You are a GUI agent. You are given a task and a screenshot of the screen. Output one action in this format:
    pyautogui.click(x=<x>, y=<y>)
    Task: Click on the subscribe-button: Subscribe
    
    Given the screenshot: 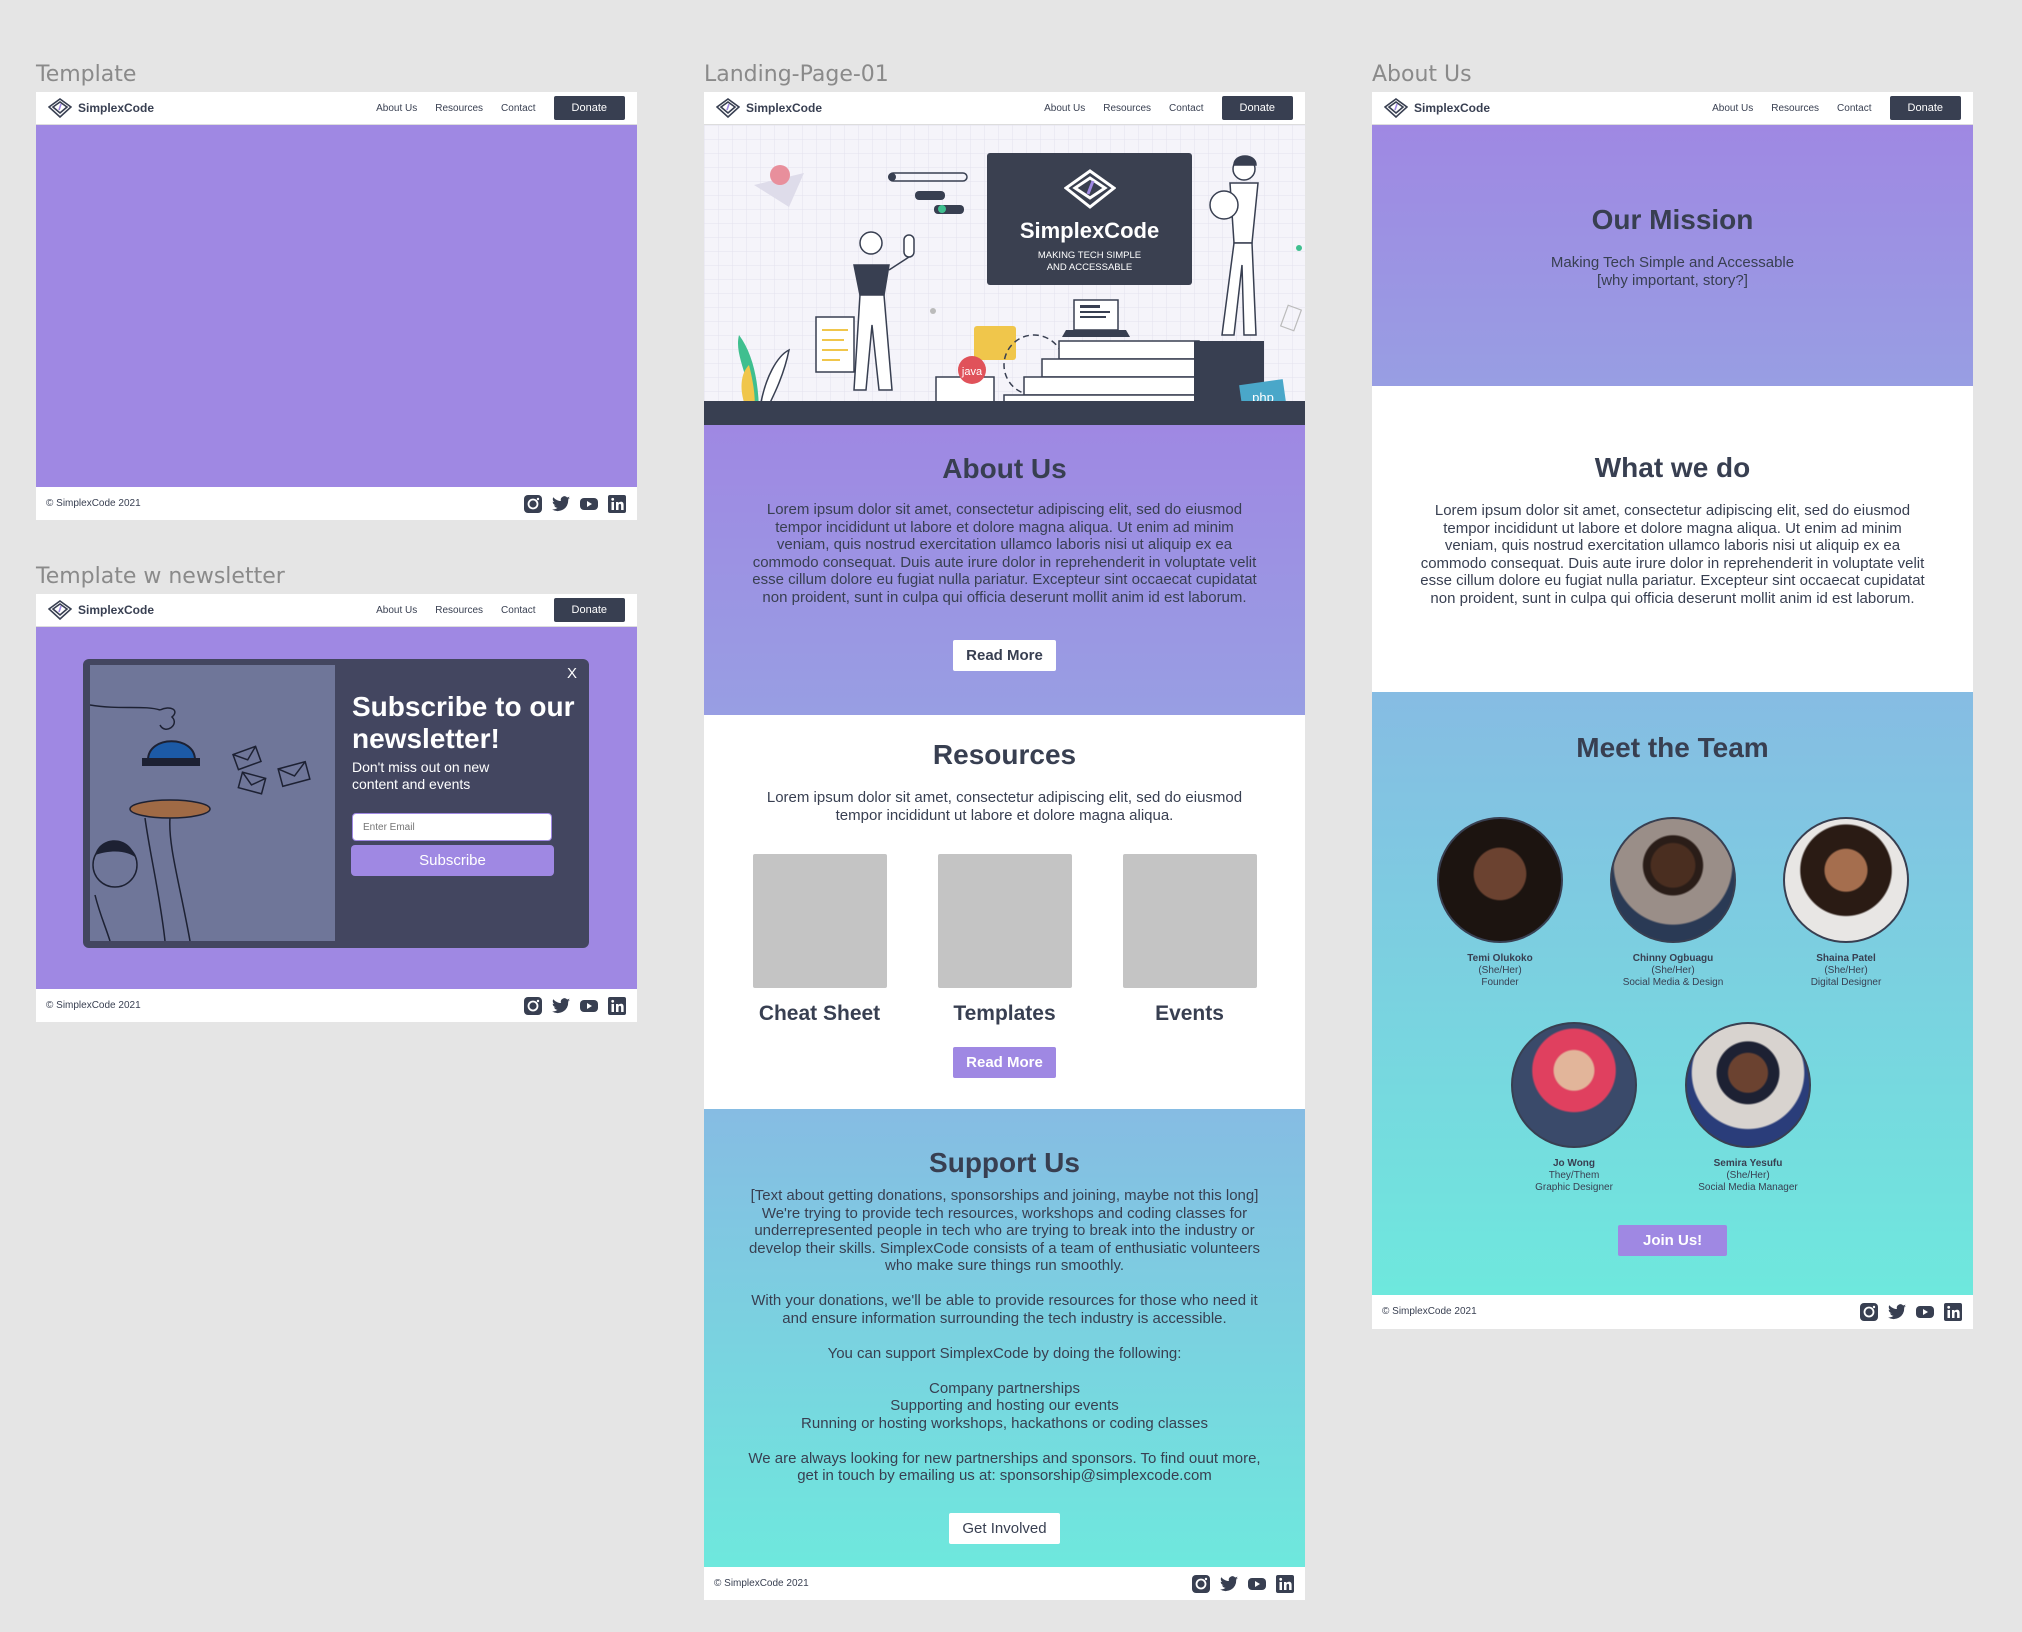 What is the action you would take?
    pyautogui.click(x=452, y=860)
    